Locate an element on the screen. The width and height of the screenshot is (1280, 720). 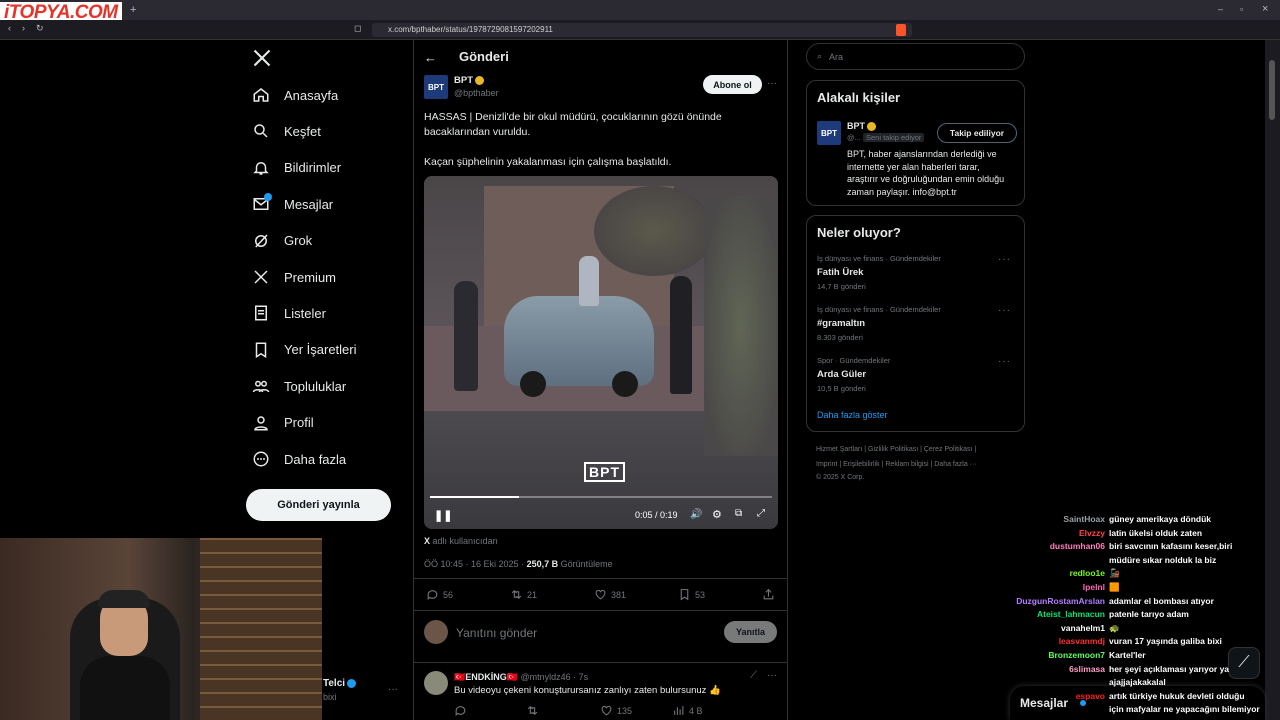
nav-item: Listeler is located at coordinates (289, 313).